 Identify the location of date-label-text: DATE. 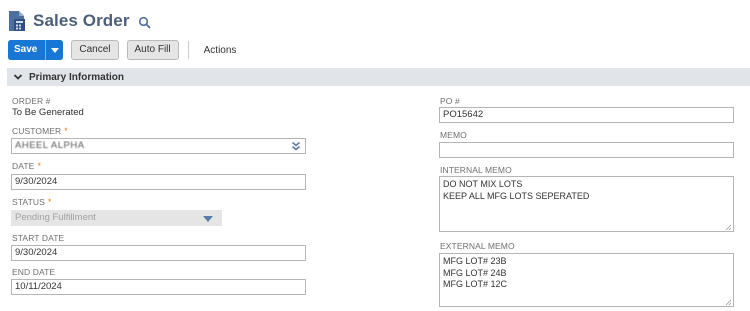
(23, 166).